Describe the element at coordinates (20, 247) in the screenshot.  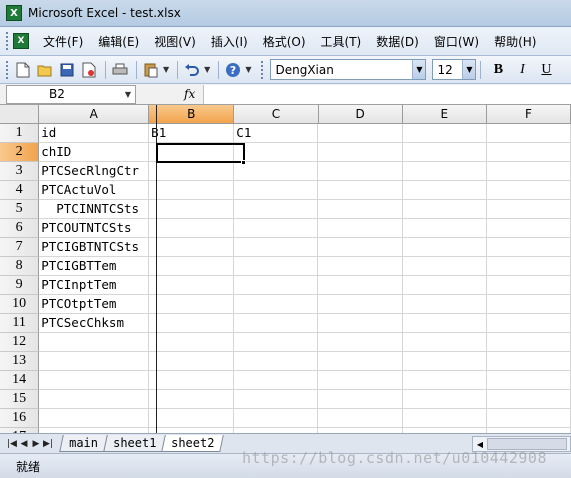
I see `row-header: 7` at that location.